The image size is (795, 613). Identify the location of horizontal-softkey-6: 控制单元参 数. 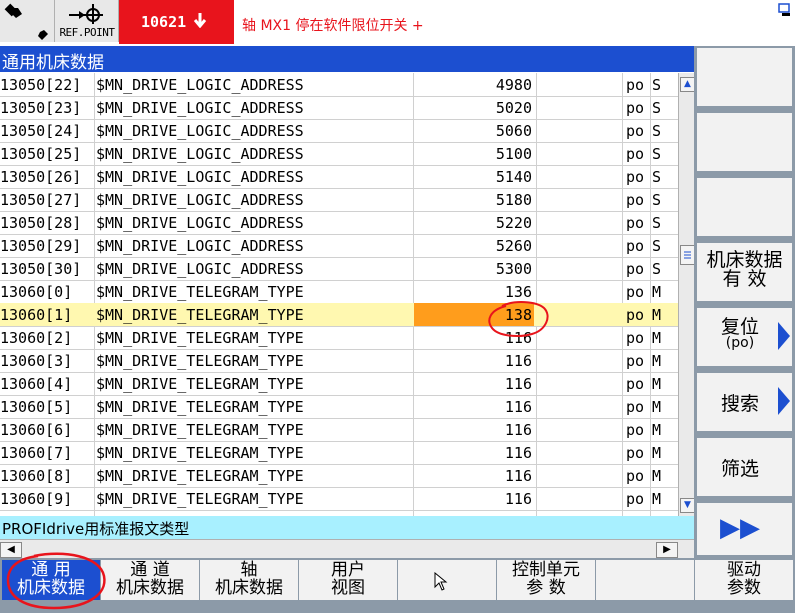
(546, 580).